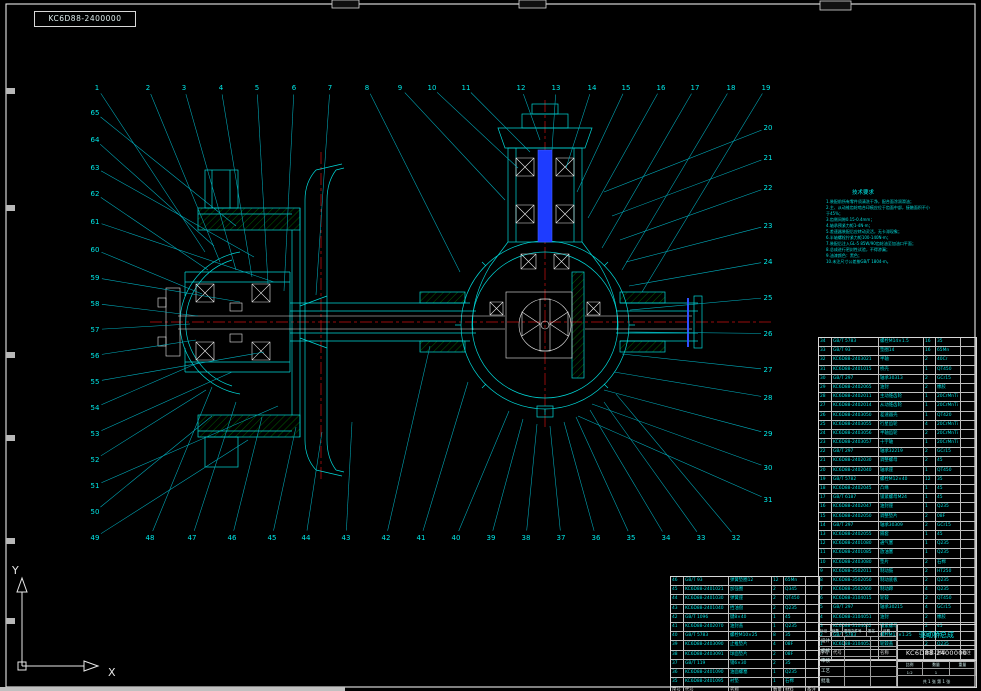 The height and width of the screenshot is (691, 981). Describe the element at coordinates (948, 351) in the screenshot. I see `bom-cell: 65Mn` at that location.